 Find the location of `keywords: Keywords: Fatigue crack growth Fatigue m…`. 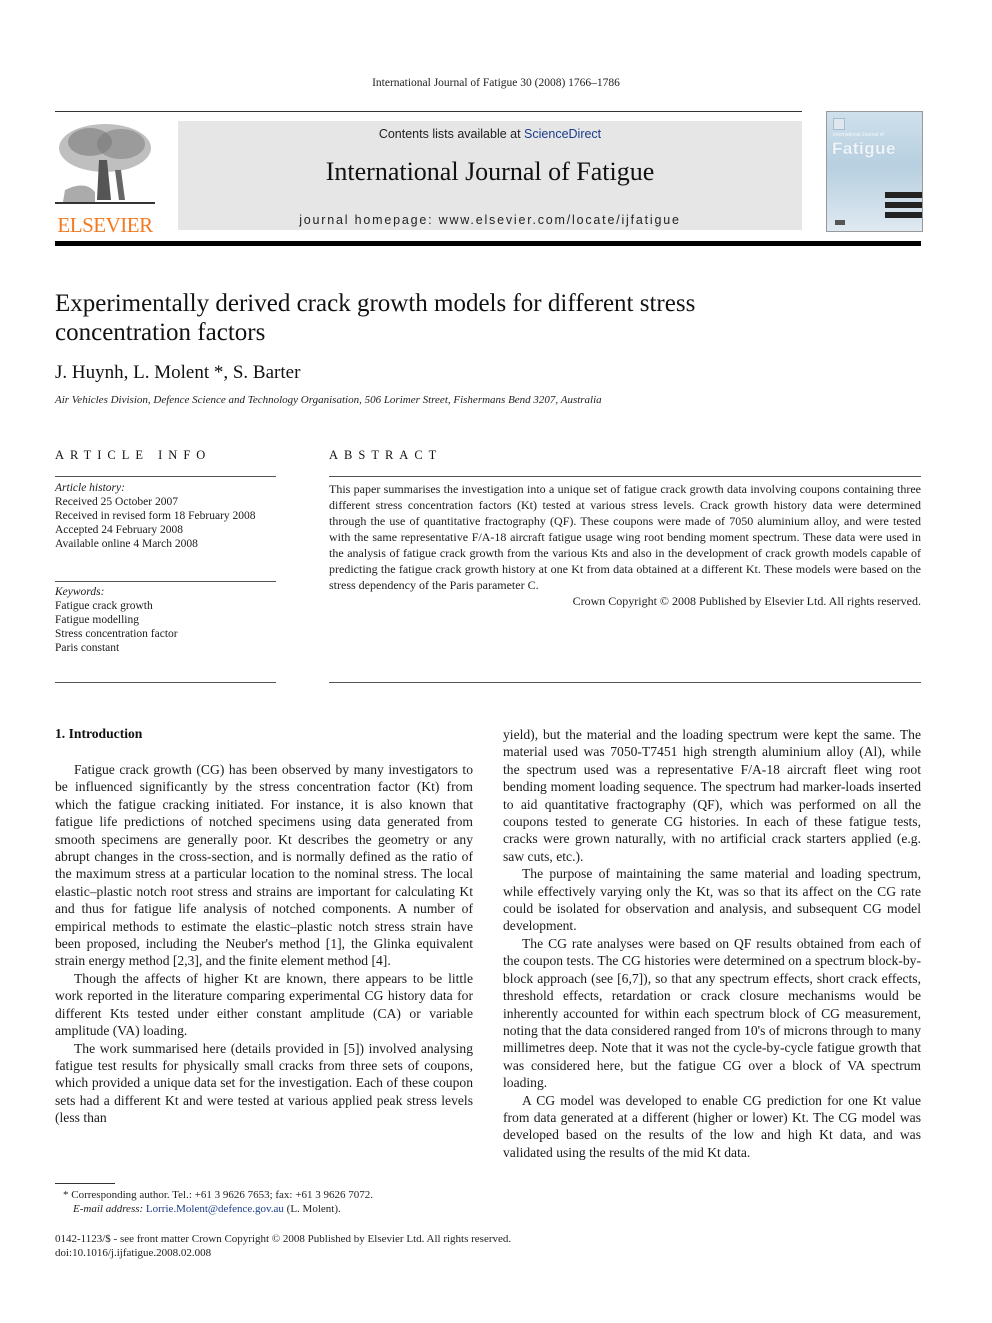

keywords: Keywords: Fatigue crack growth Fatigue m… is located at coordinates (167, 620).